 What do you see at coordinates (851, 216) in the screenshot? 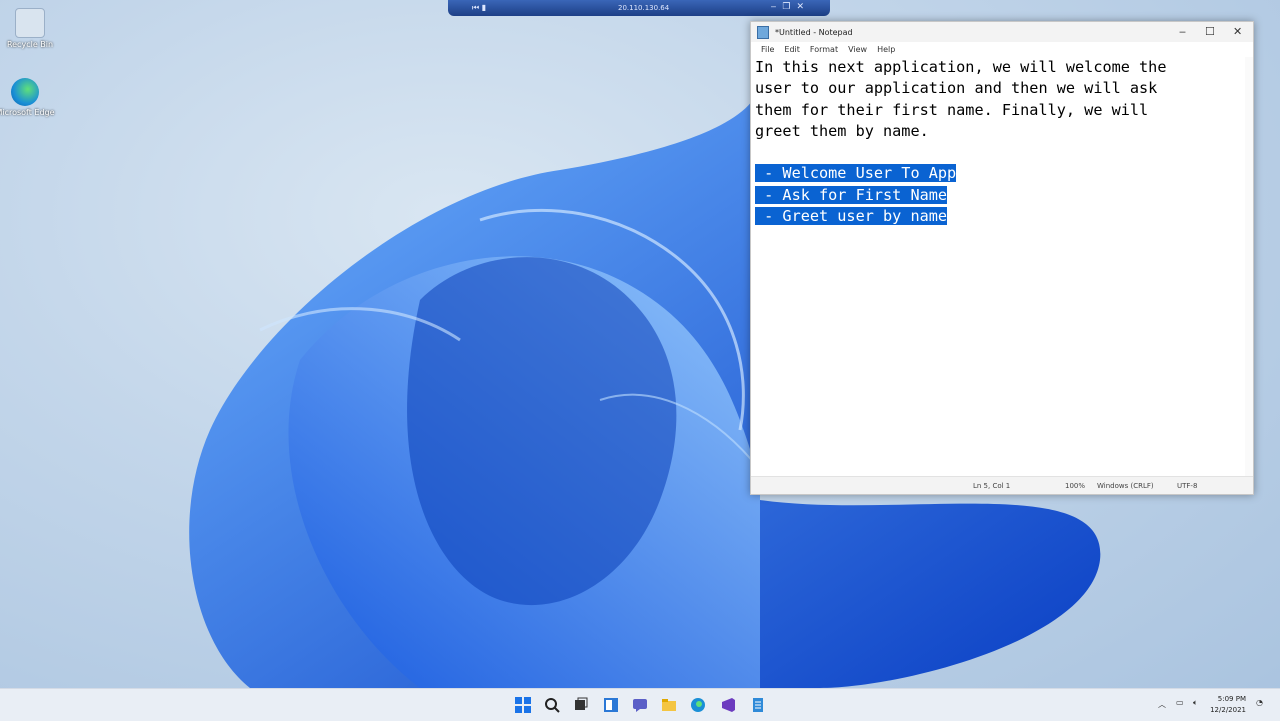
I see `selected-line: - Greet user by name` at bounding box center [851, 216].